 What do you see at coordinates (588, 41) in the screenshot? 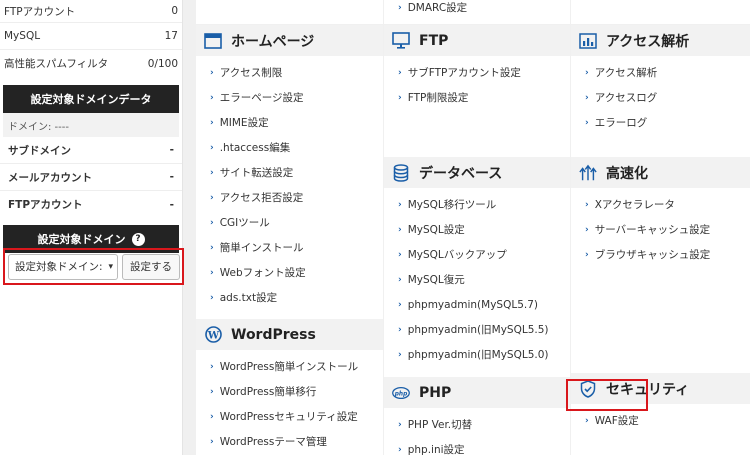
I see `bar-chart-icon` at bounding box center [588, 41].